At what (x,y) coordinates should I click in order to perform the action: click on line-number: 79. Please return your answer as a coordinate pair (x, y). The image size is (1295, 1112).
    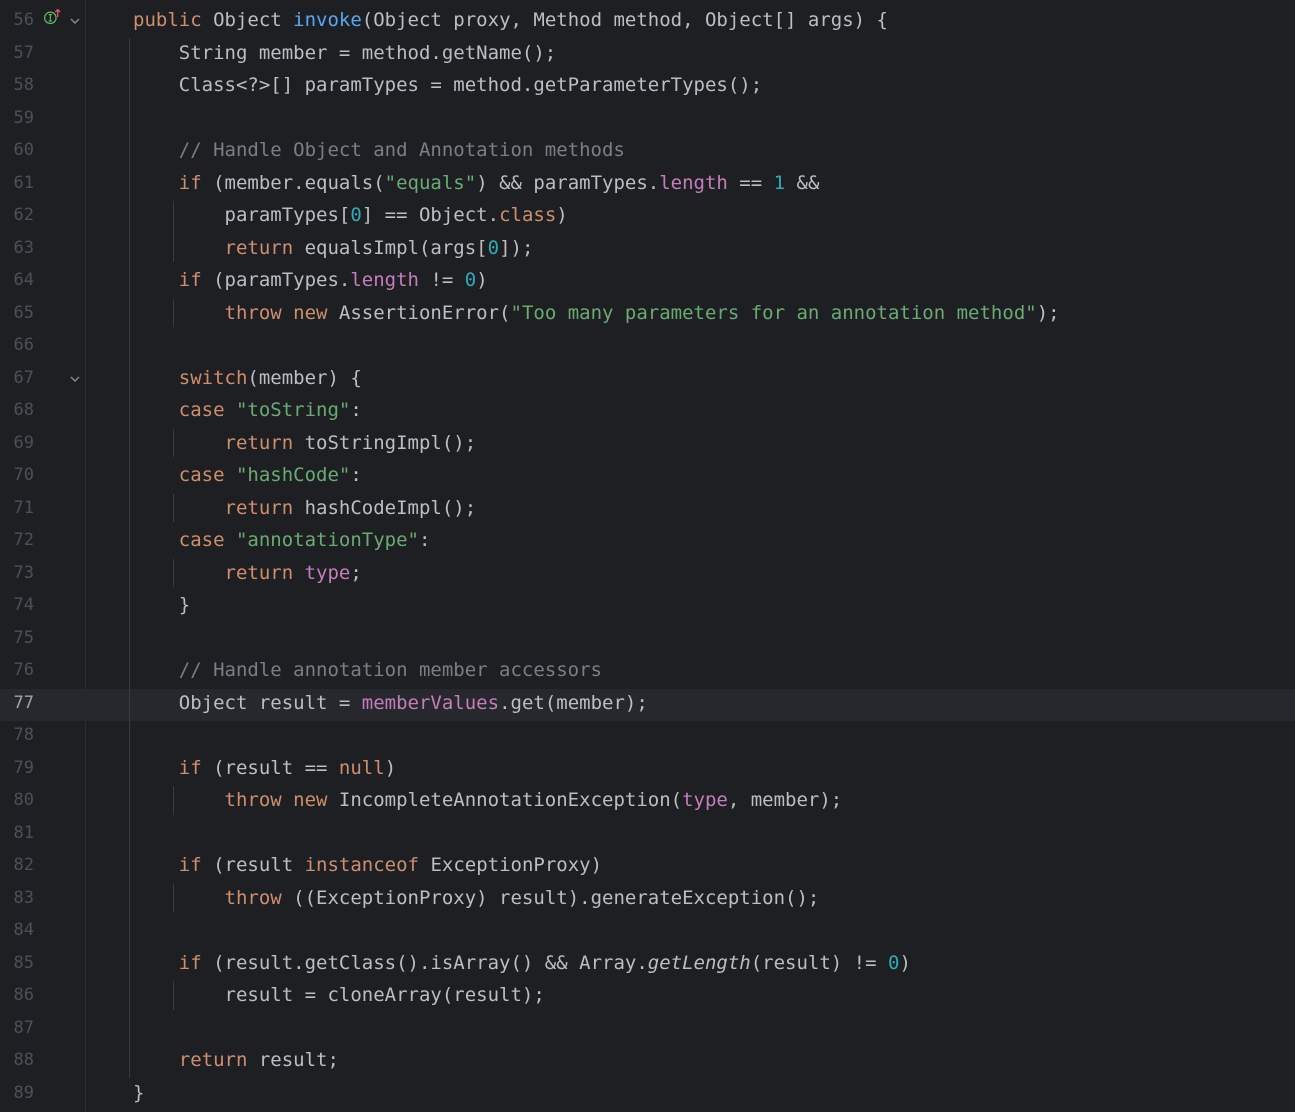
    Looking at the image, I should click on (17, 768).